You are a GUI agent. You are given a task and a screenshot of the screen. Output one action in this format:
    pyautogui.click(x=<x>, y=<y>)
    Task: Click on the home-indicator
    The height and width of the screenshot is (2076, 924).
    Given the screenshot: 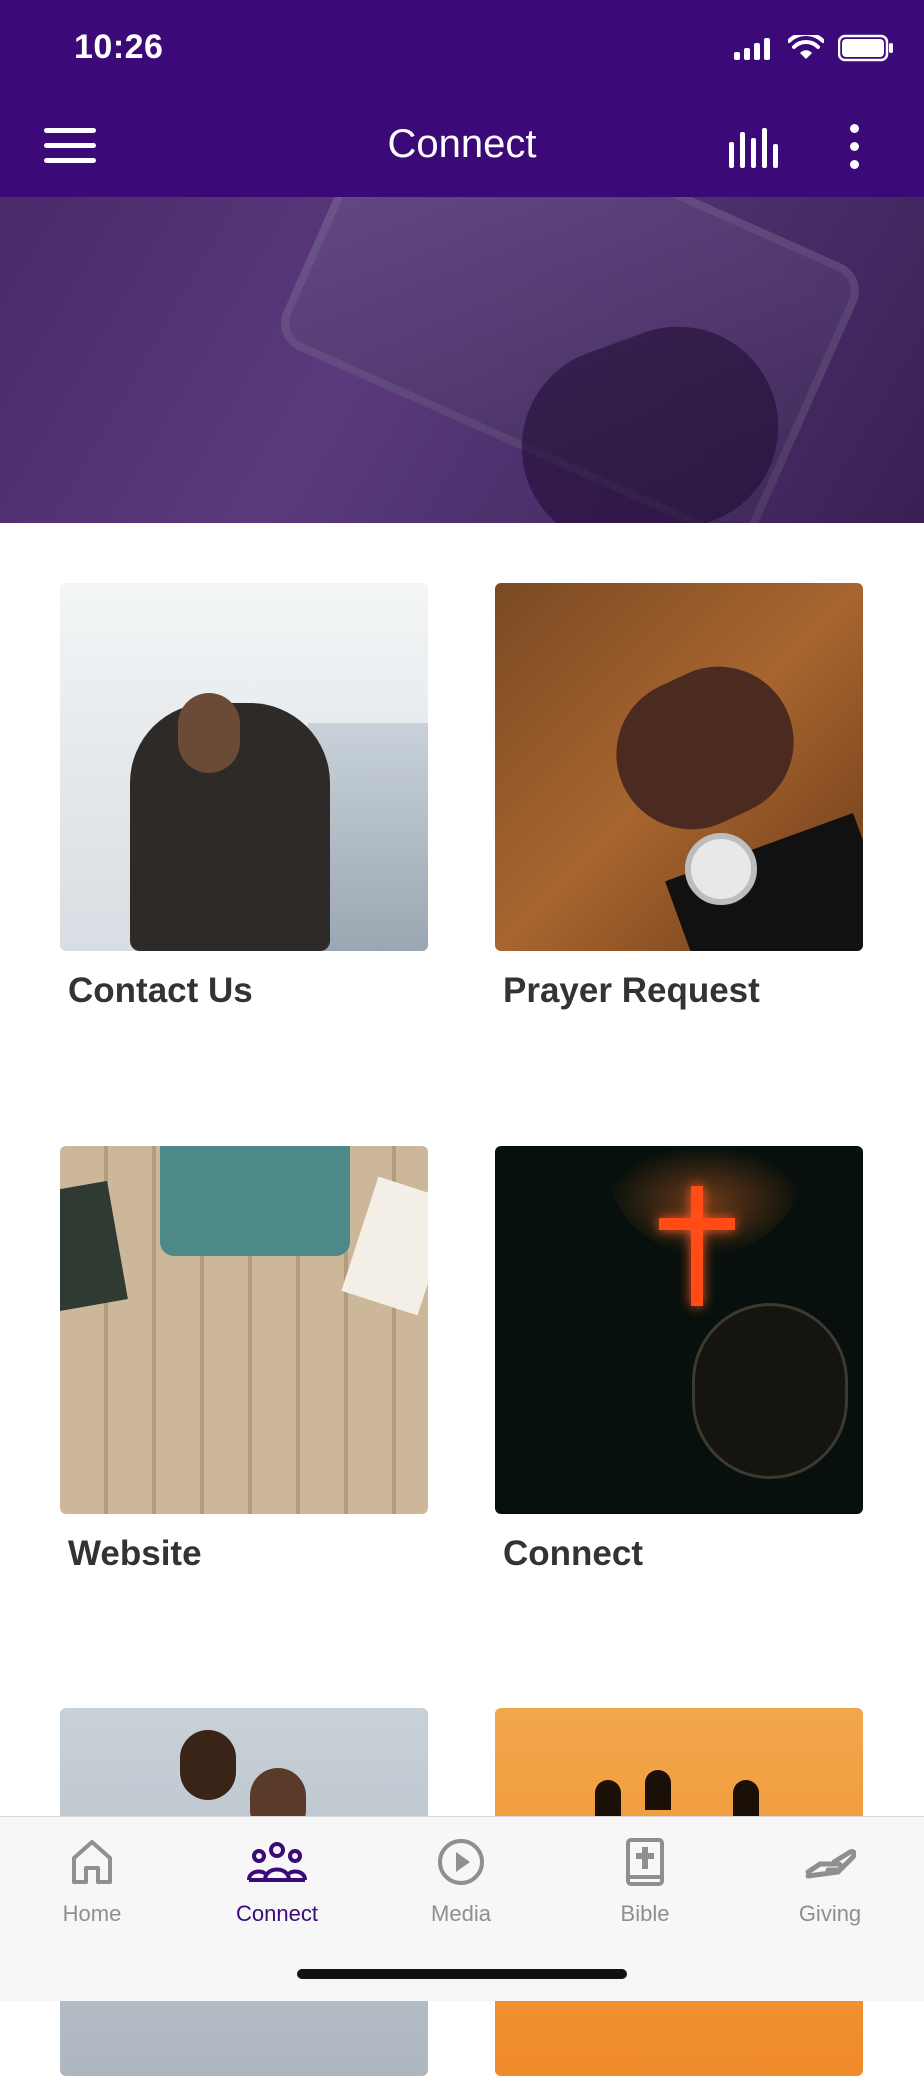 What is the action you would take?
    pyautogui.click(x=462, y=1974)
    